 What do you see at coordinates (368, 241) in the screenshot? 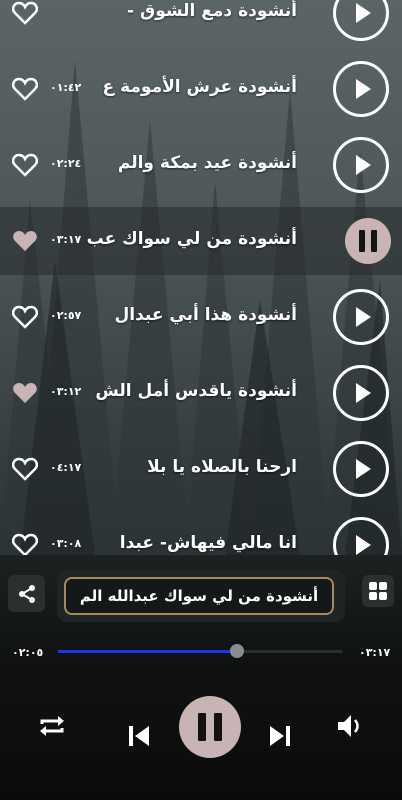
I see `track-pause-button` at bounding box center [368, 241].